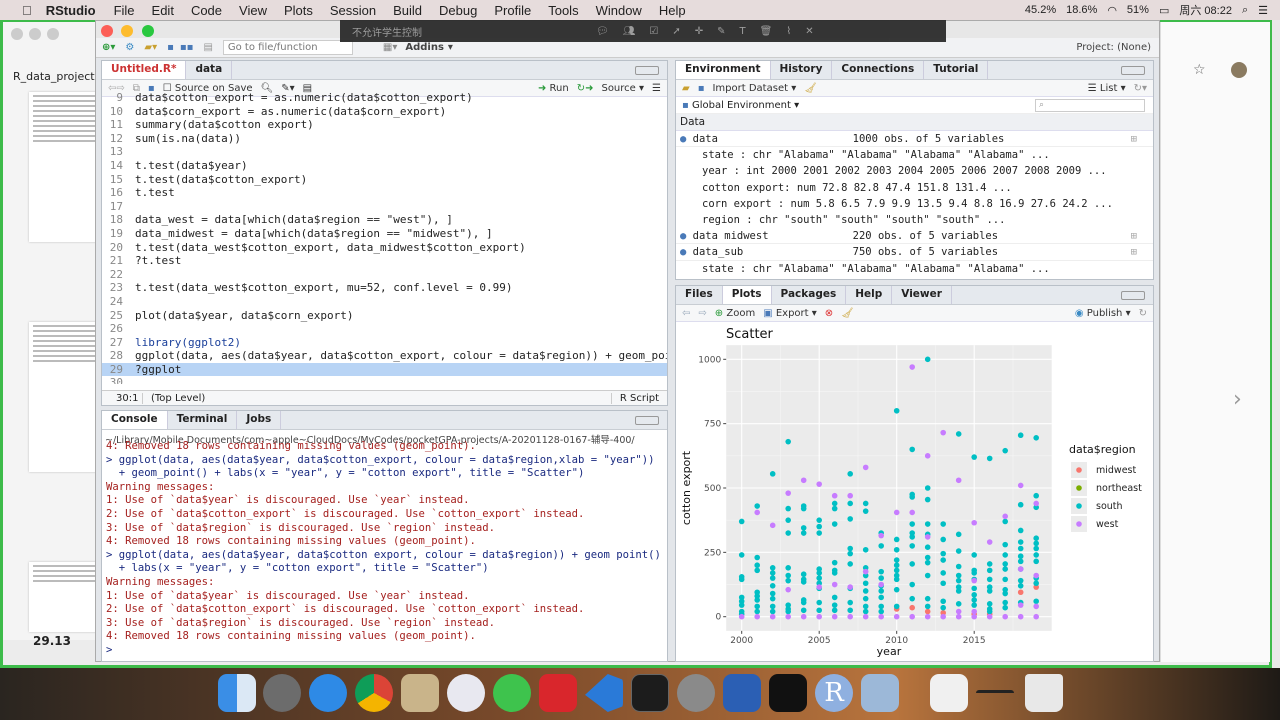 The width and height of the screenshot is (1280, 720). Describe the element at coordinates (512, 10) in the screenshot. I see `menu-profile: Profile` at that location.